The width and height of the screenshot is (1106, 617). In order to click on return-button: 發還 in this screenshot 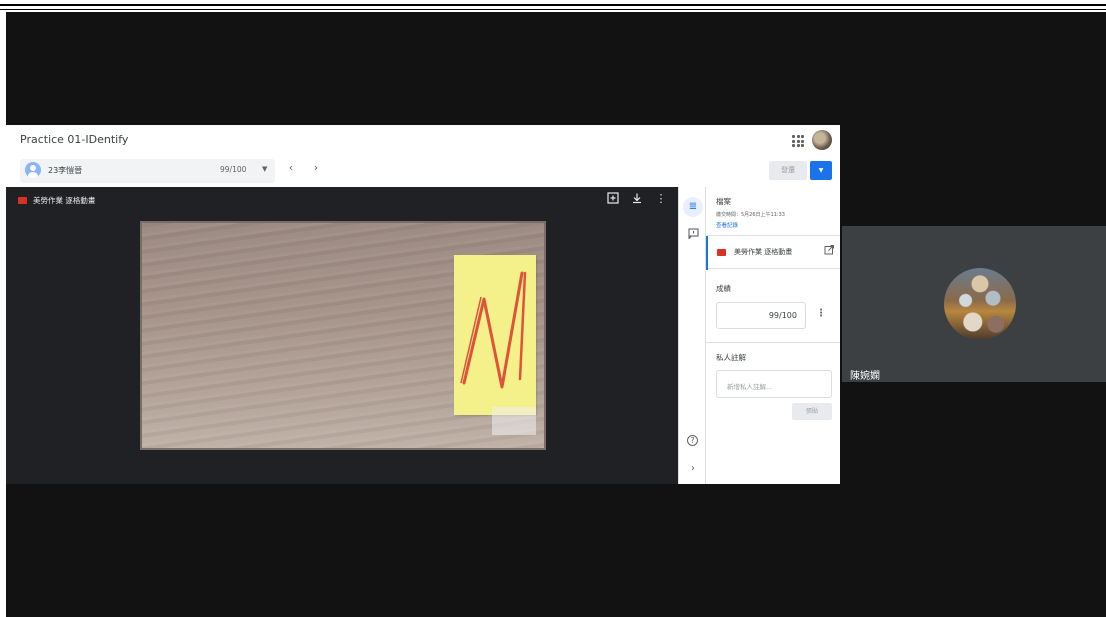, I will do `click(788, 170)`.